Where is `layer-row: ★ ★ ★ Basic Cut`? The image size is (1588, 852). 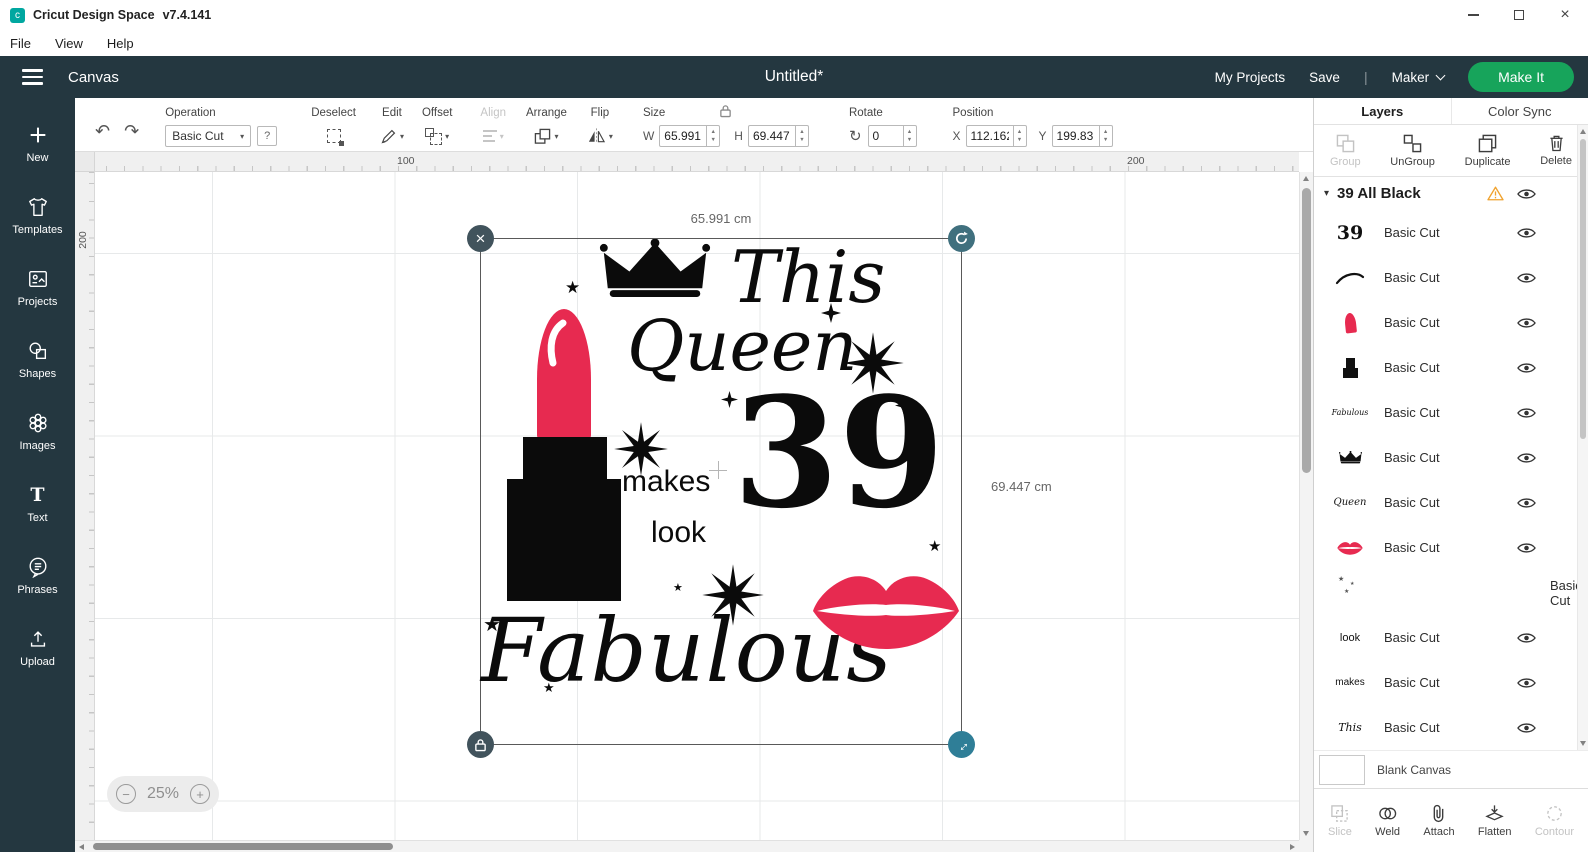
layer-row: ★ ★ ★ Basic Cut is located at coordinates (1451, 592).